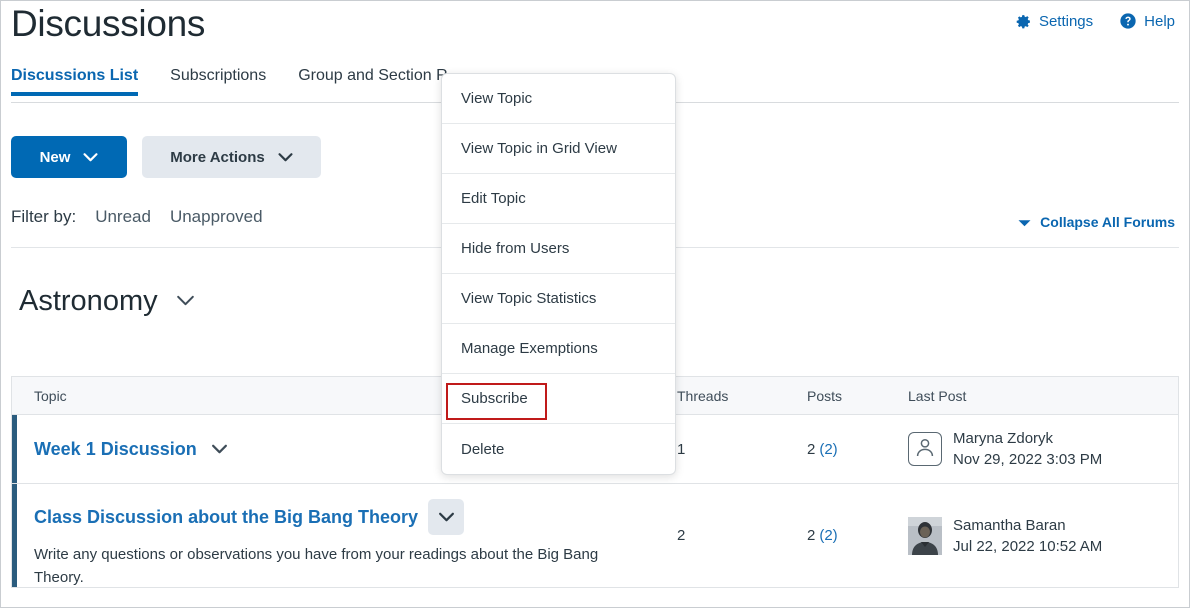  I want to click on tab-discussions-list: Discussions List, so click(82, 81).